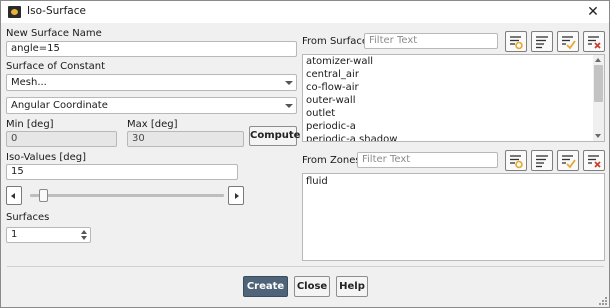  Describe the element at coordinates (312, 286) in the screenshot. I see `close-button: Close` at that location.